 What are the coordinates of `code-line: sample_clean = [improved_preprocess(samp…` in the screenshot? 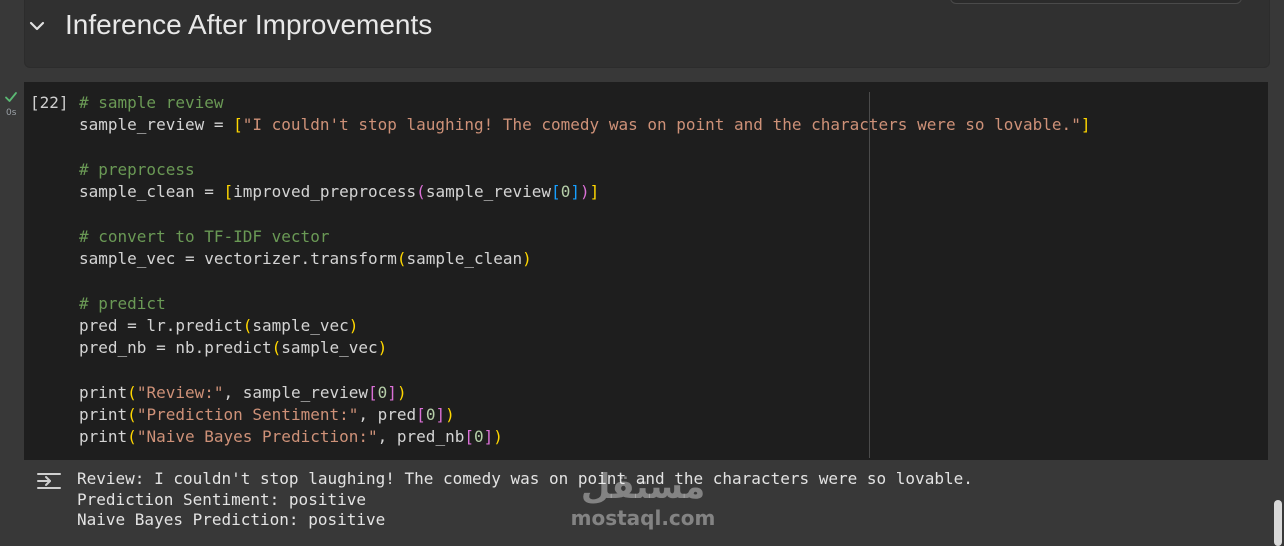 It's located at (584, 192).